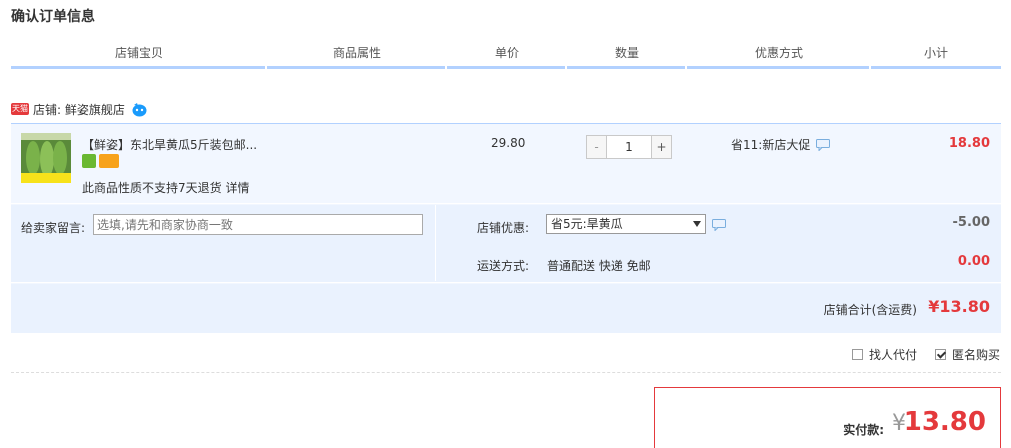 Image resolution: width=1011 pixels, height=448 pixels. Describe the element at coordinates (940, 354) in the screenshot. I see `anonymous-checkbox` at that location.